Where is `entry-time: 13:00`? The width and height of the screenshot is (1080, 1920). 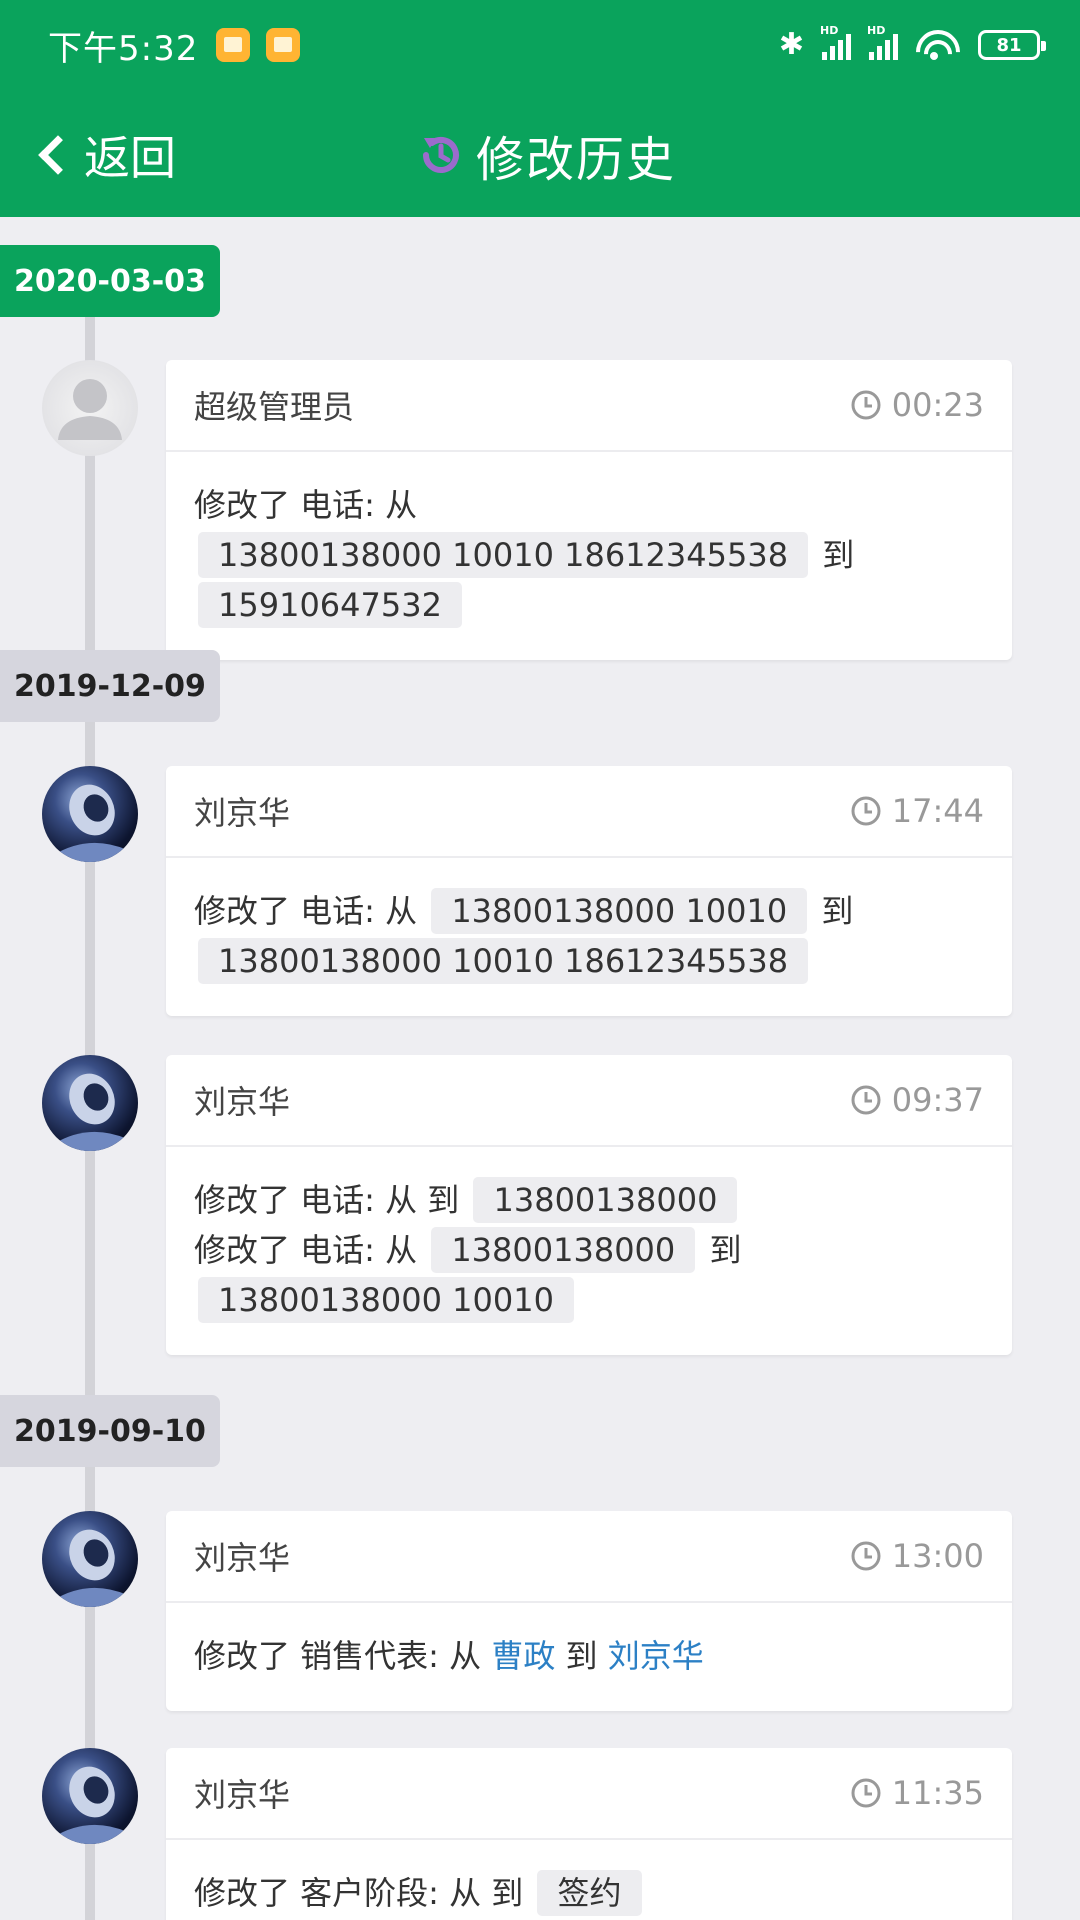 entry-time: 13:00 is located at coordinates (917, 1556).